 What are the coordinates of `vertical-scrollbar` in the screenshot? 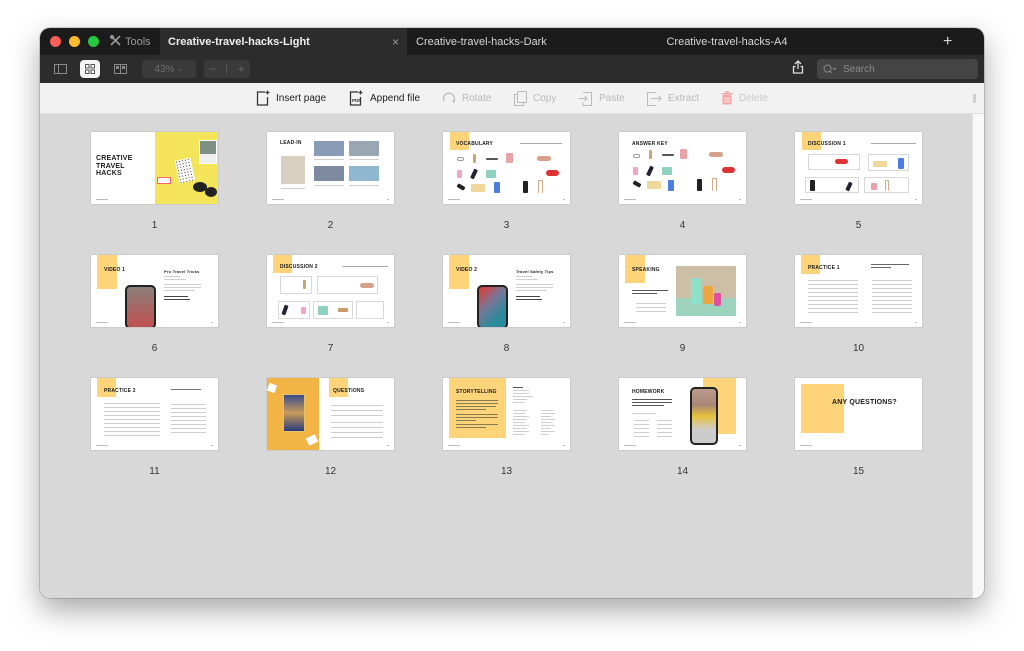 It's located at (978, 356).